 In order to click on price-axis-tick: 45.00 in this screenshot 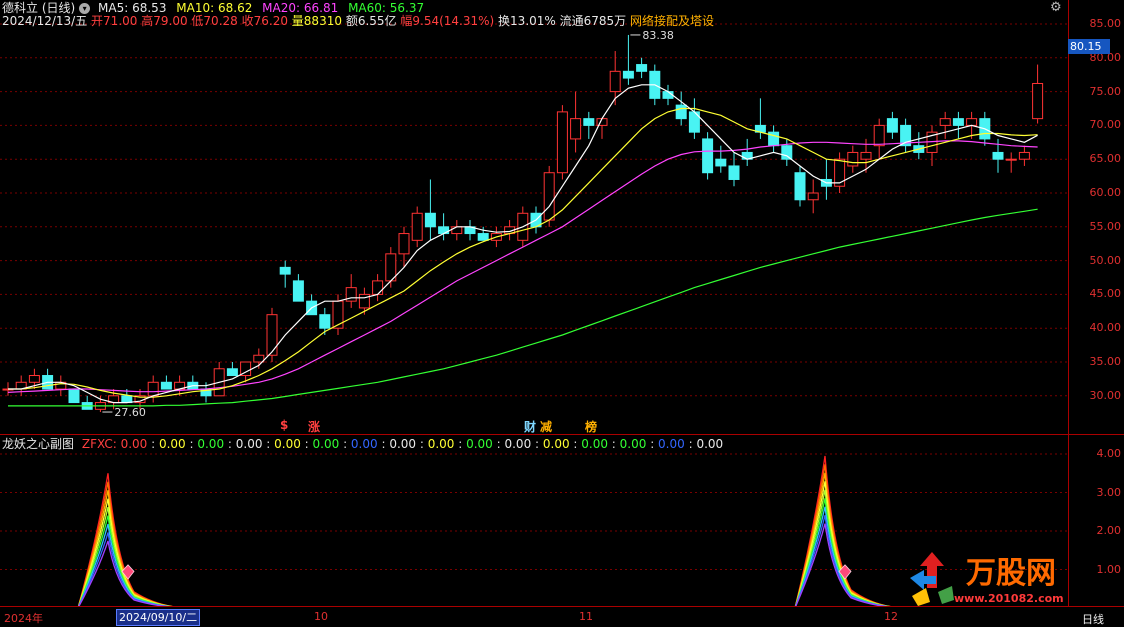, I will do `click(1105, 294)`.